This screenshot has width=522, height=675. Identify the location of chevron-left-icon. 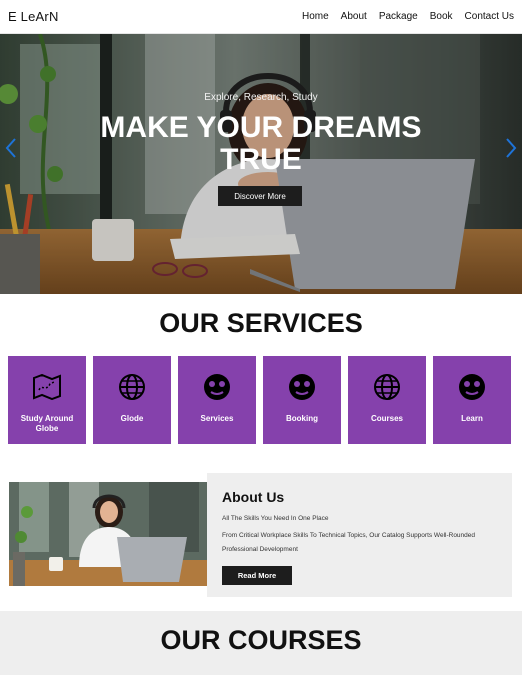
(10, 148).